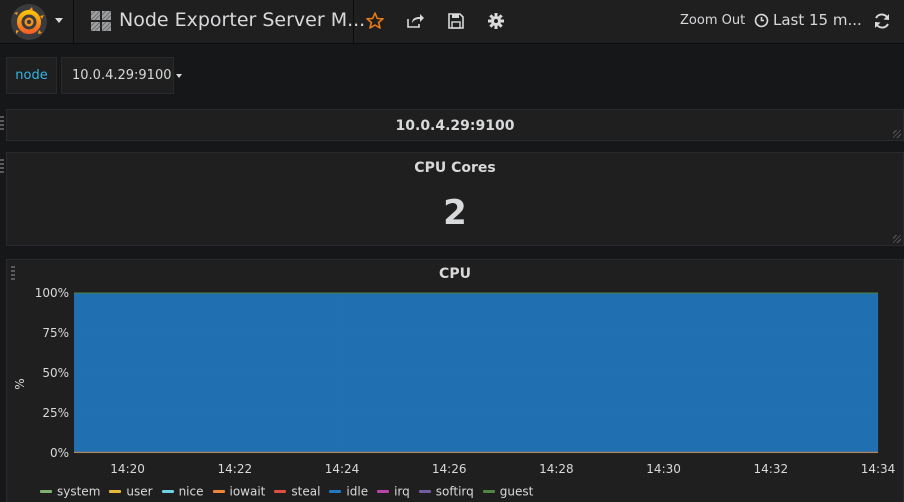 This screenshot has height=502, width=904. I want to click on x-tick-label: 14:22, so click(235, 469).